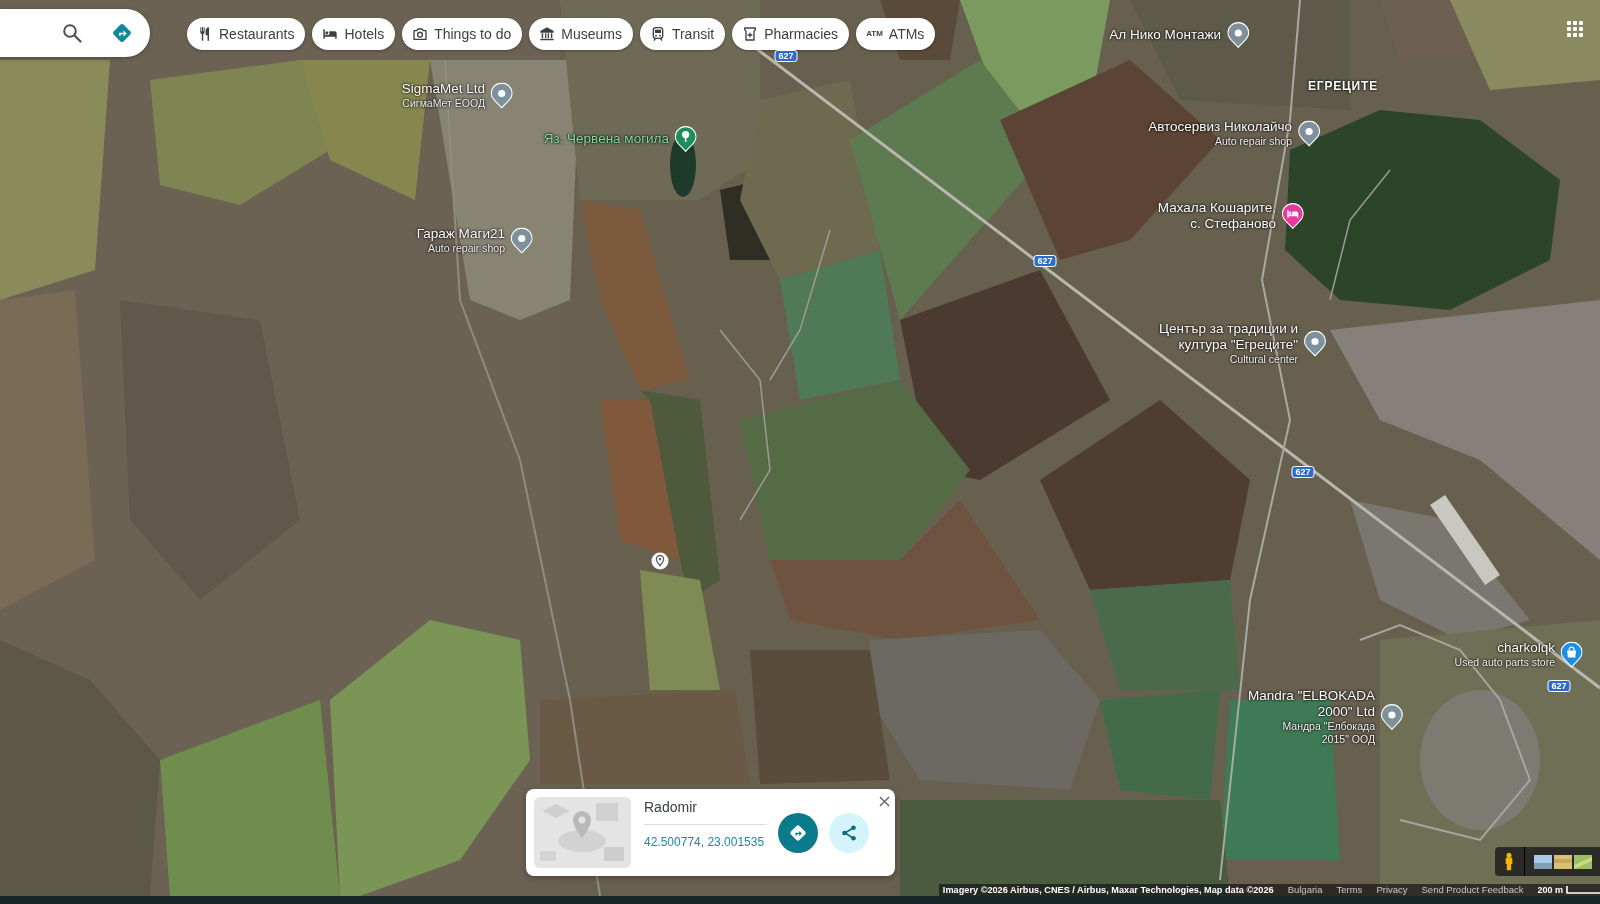 The width and height of the screenshot is (1600, 904). What do you see at coordinates (1550, 890) in the screenshot?
I see `scale-label: 200 m` at bounding box center [1550, 890].